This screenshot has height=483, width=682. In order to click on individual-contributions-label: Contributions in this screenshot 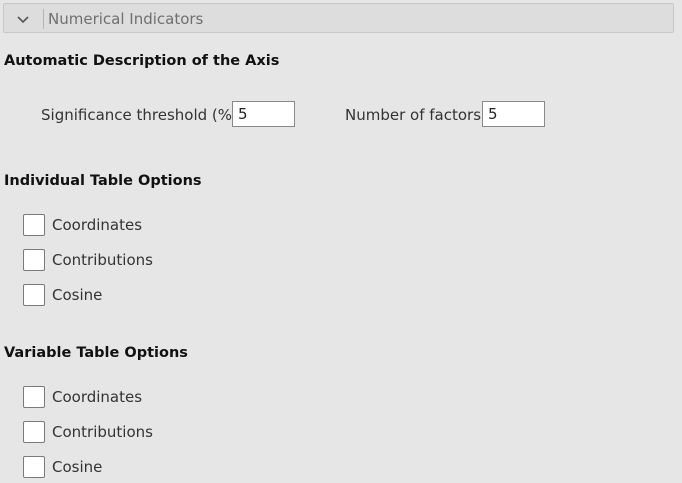, I will do `click(102, 260)`.